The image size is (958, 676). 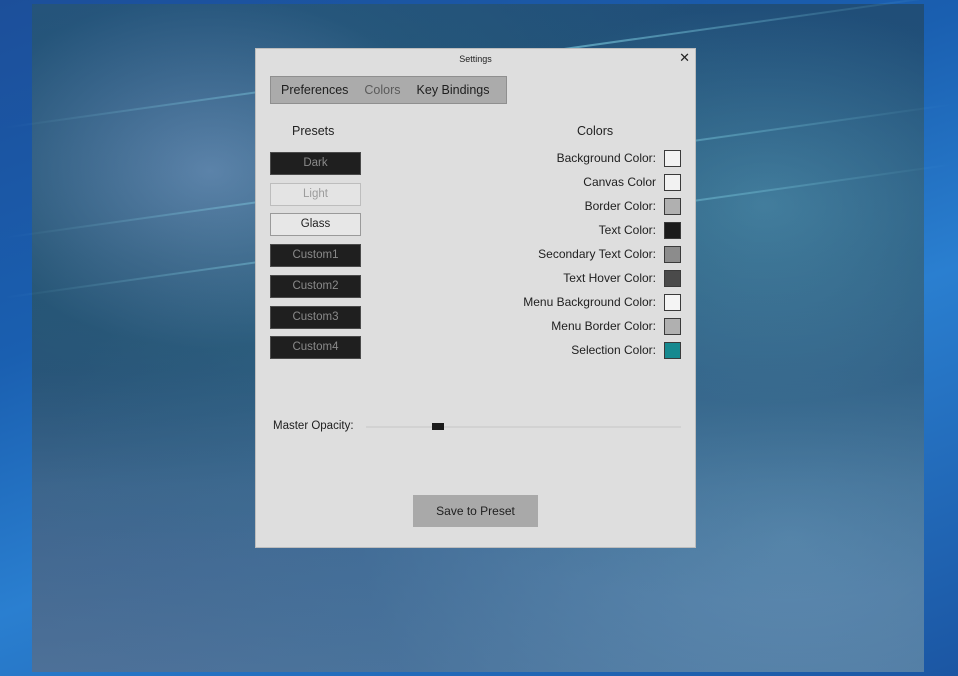 I want to click on preset-button-light: Light, so click(x=315, y=194).